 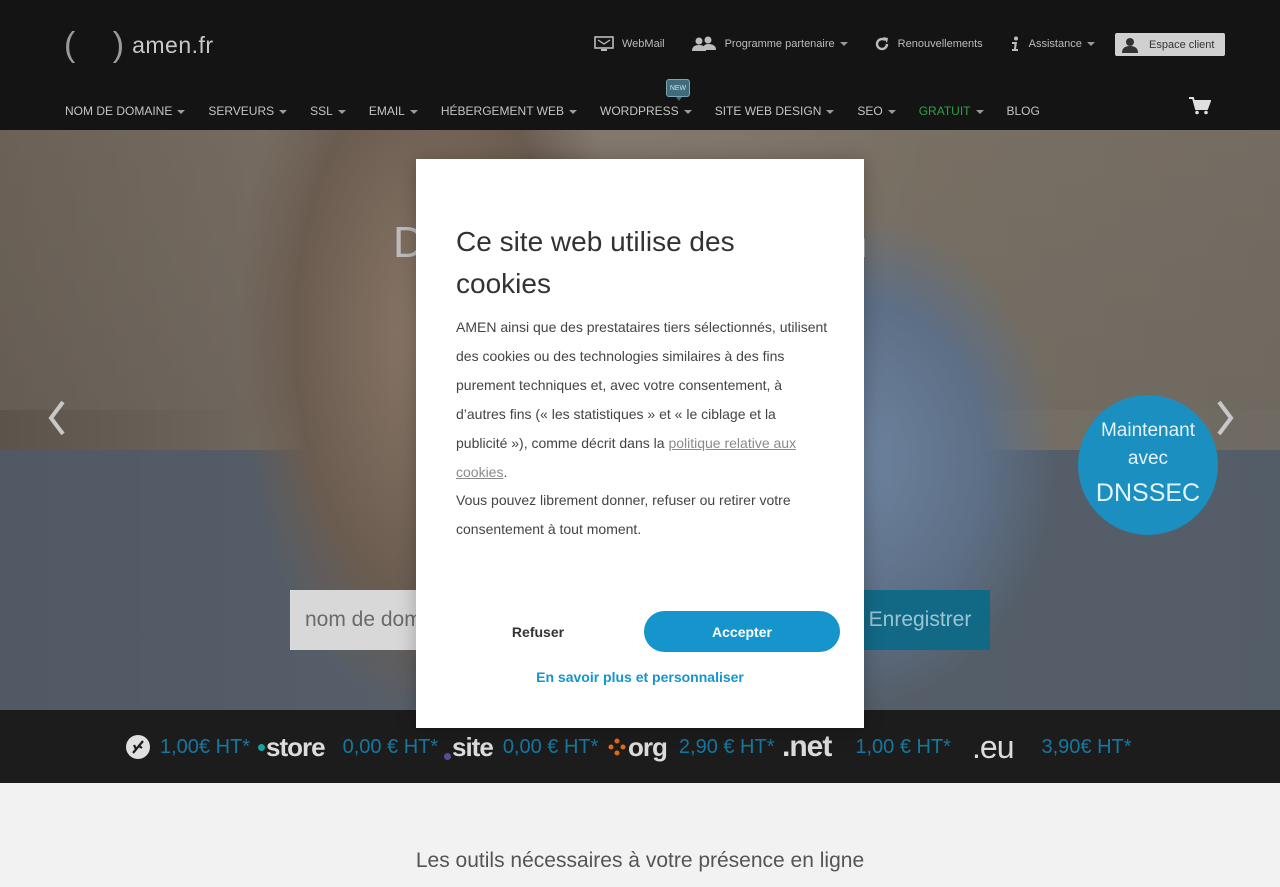 What do you see at coordinates (944, 111) in the screenshot?
I see `nav-label: GRATUIT` at bounding box center [944, 111].